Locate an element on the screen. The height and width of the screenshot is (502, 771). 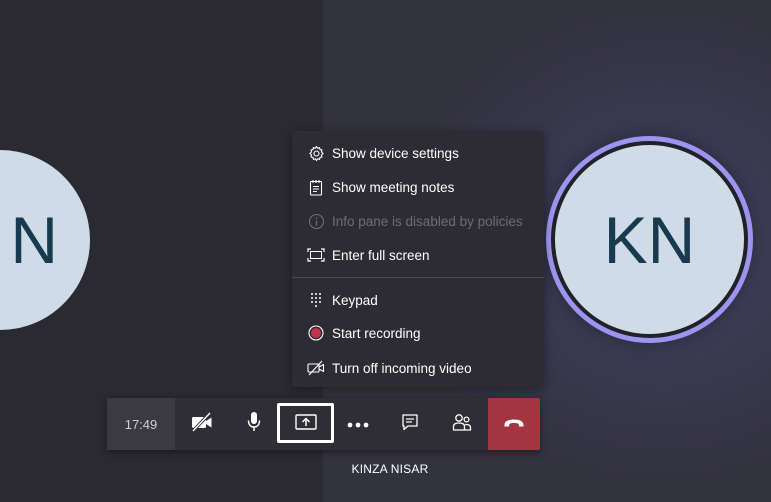
camera-off-icon is located at coordinates (202, 424).